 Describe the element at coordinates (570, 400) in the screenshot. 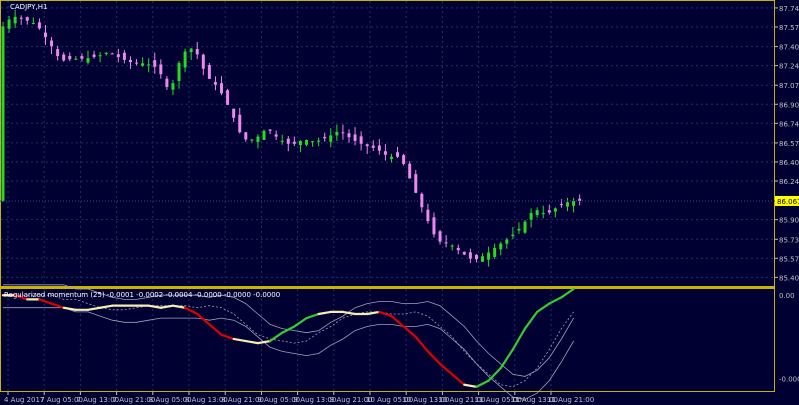

I see `time-tick-label: 11 Aug 21:00` at that location.